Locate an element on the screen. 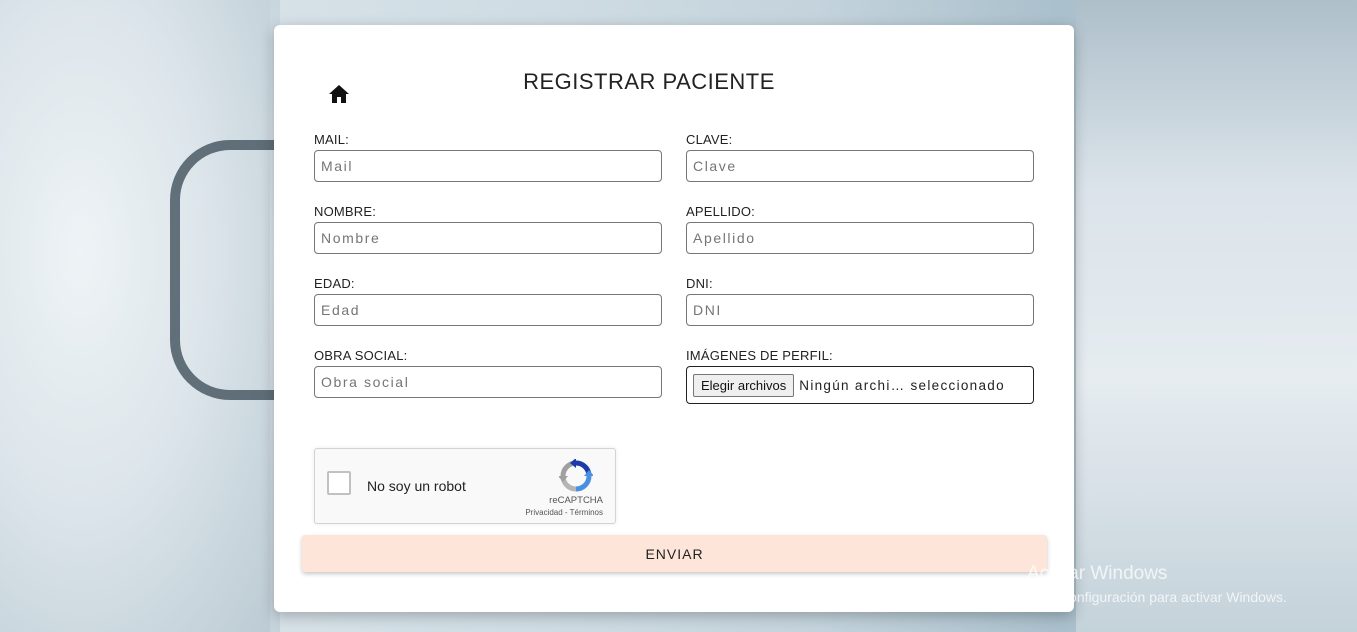 This screenshot has width=1357, height=632. mail-label: MAIL: is located at coordinates (331, 139).